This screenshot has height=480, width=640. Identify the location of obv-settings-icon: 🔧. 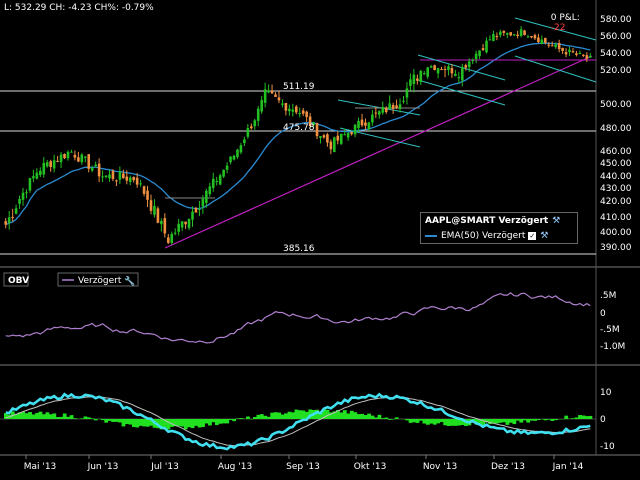
(129, 281).